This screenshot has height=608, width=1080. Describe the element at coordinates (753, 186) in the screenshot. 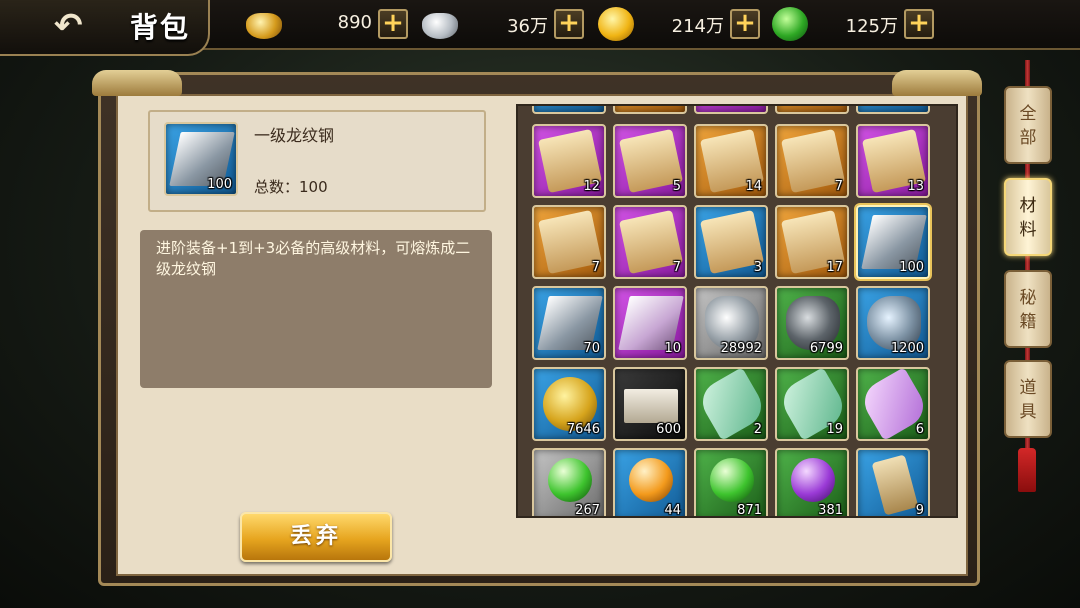

I see `slot-count: 14` at that location.